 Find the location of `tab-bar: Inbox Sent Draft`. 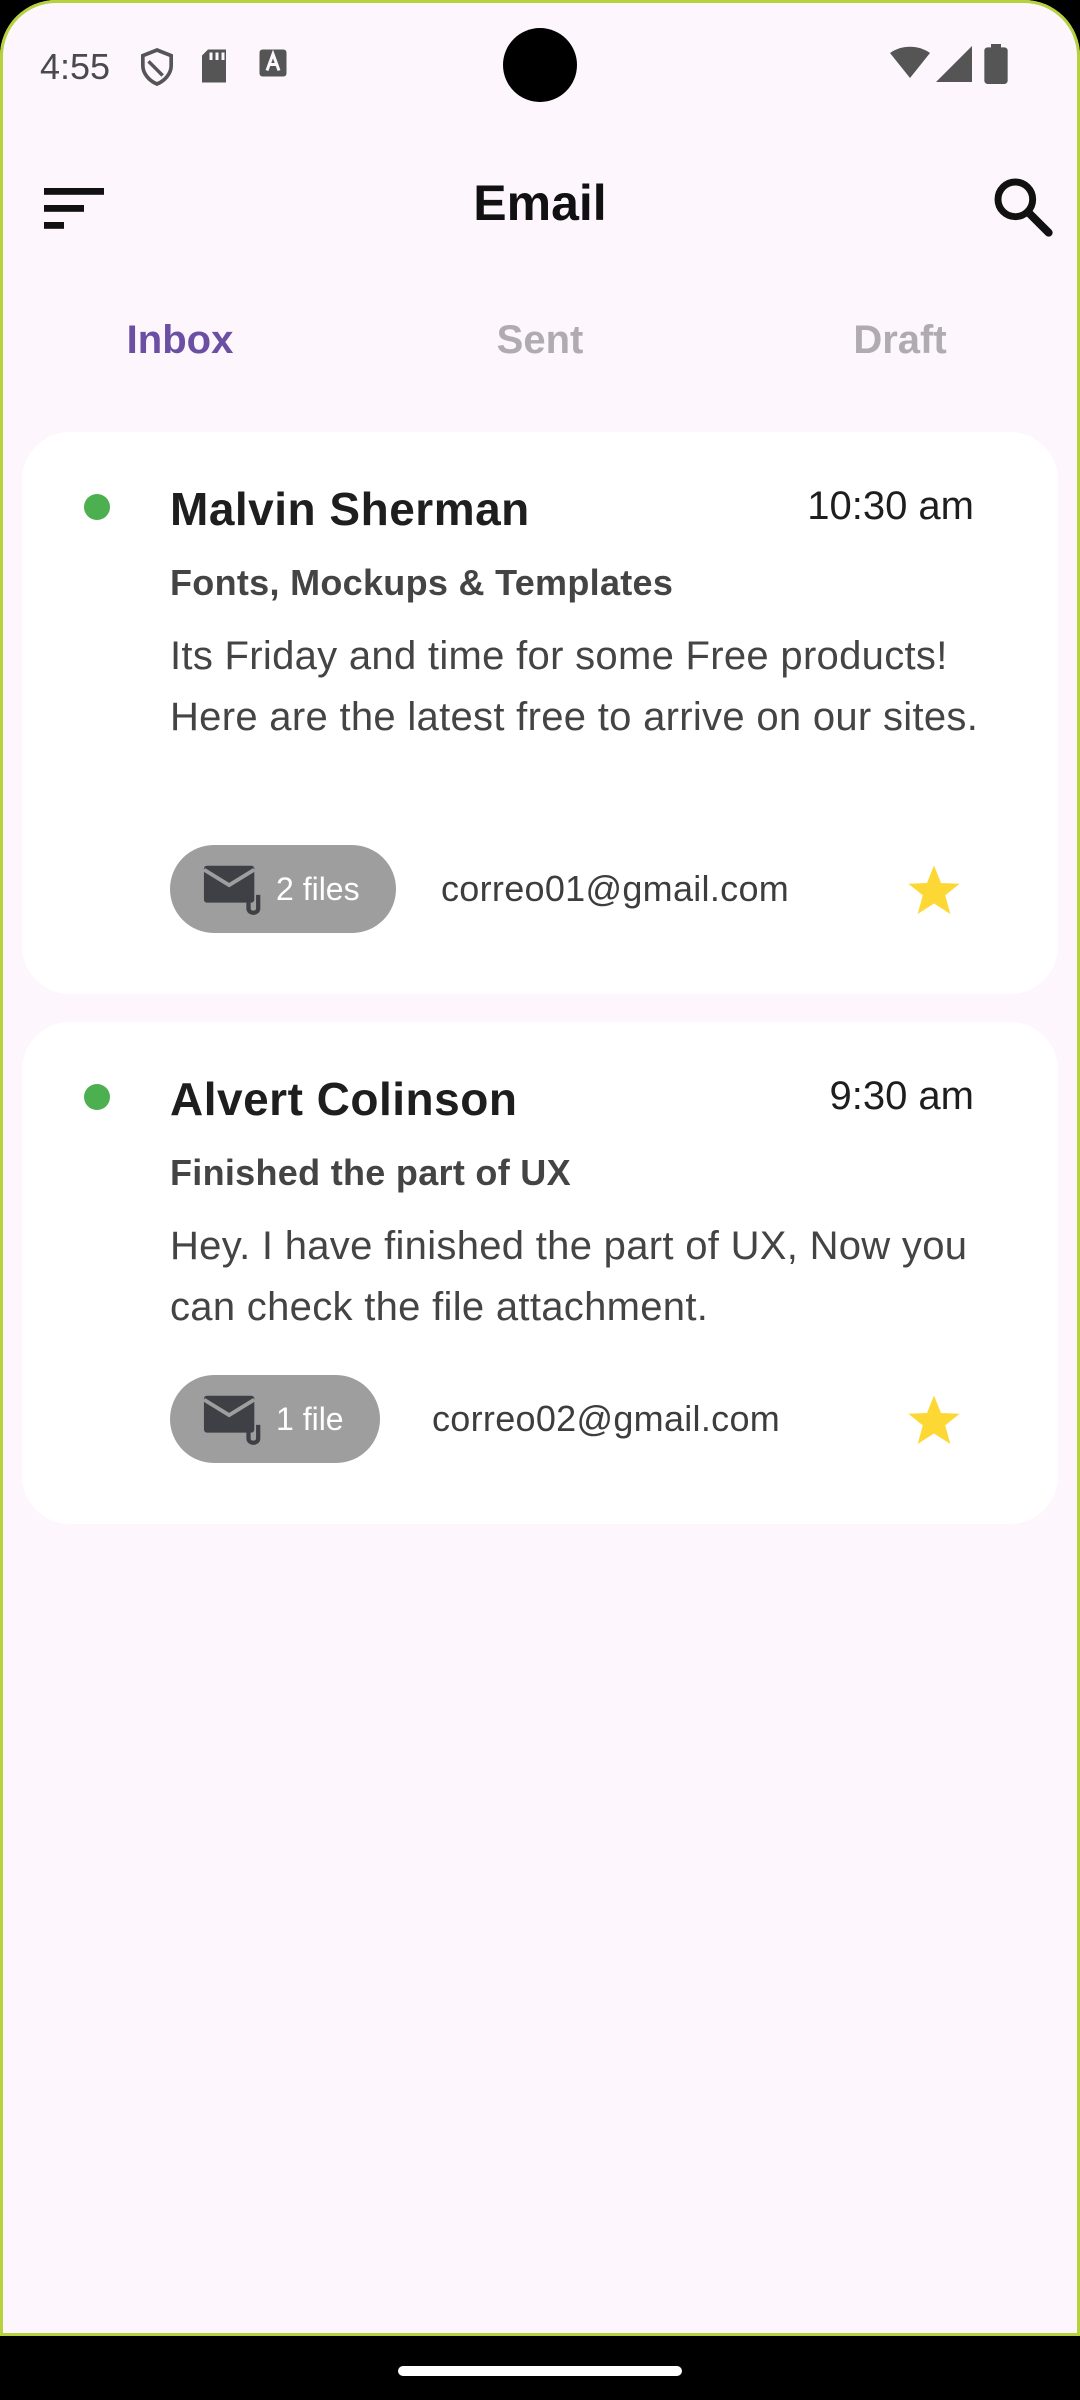

tab-bar: Inbox Sent Draft is located at coordinates (540, 340).